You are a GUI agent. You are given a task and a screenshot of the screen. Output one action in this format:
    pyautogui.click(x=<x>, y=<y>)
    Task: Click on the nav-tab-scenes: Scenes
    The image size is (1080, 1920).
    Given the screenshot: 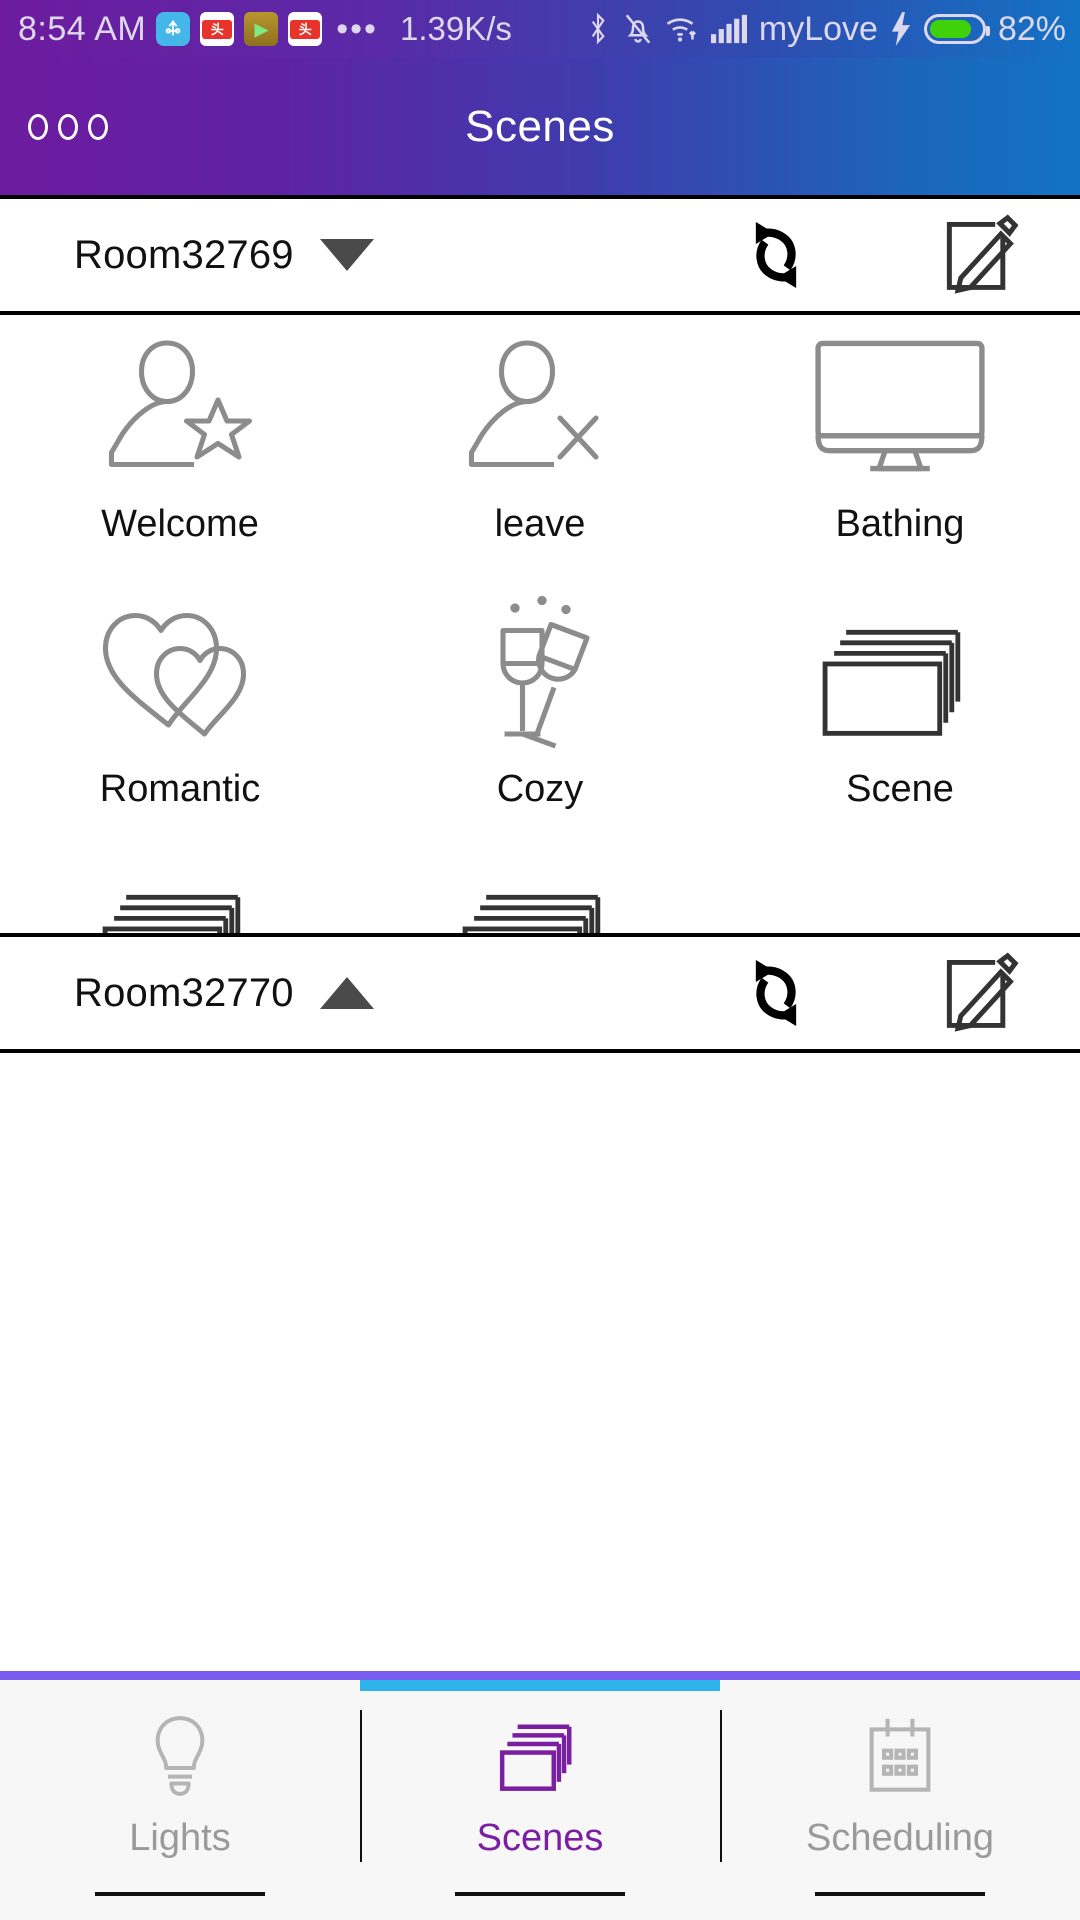 What is the action you would take?
    pyautogui.click(x=540, y=1786)
    